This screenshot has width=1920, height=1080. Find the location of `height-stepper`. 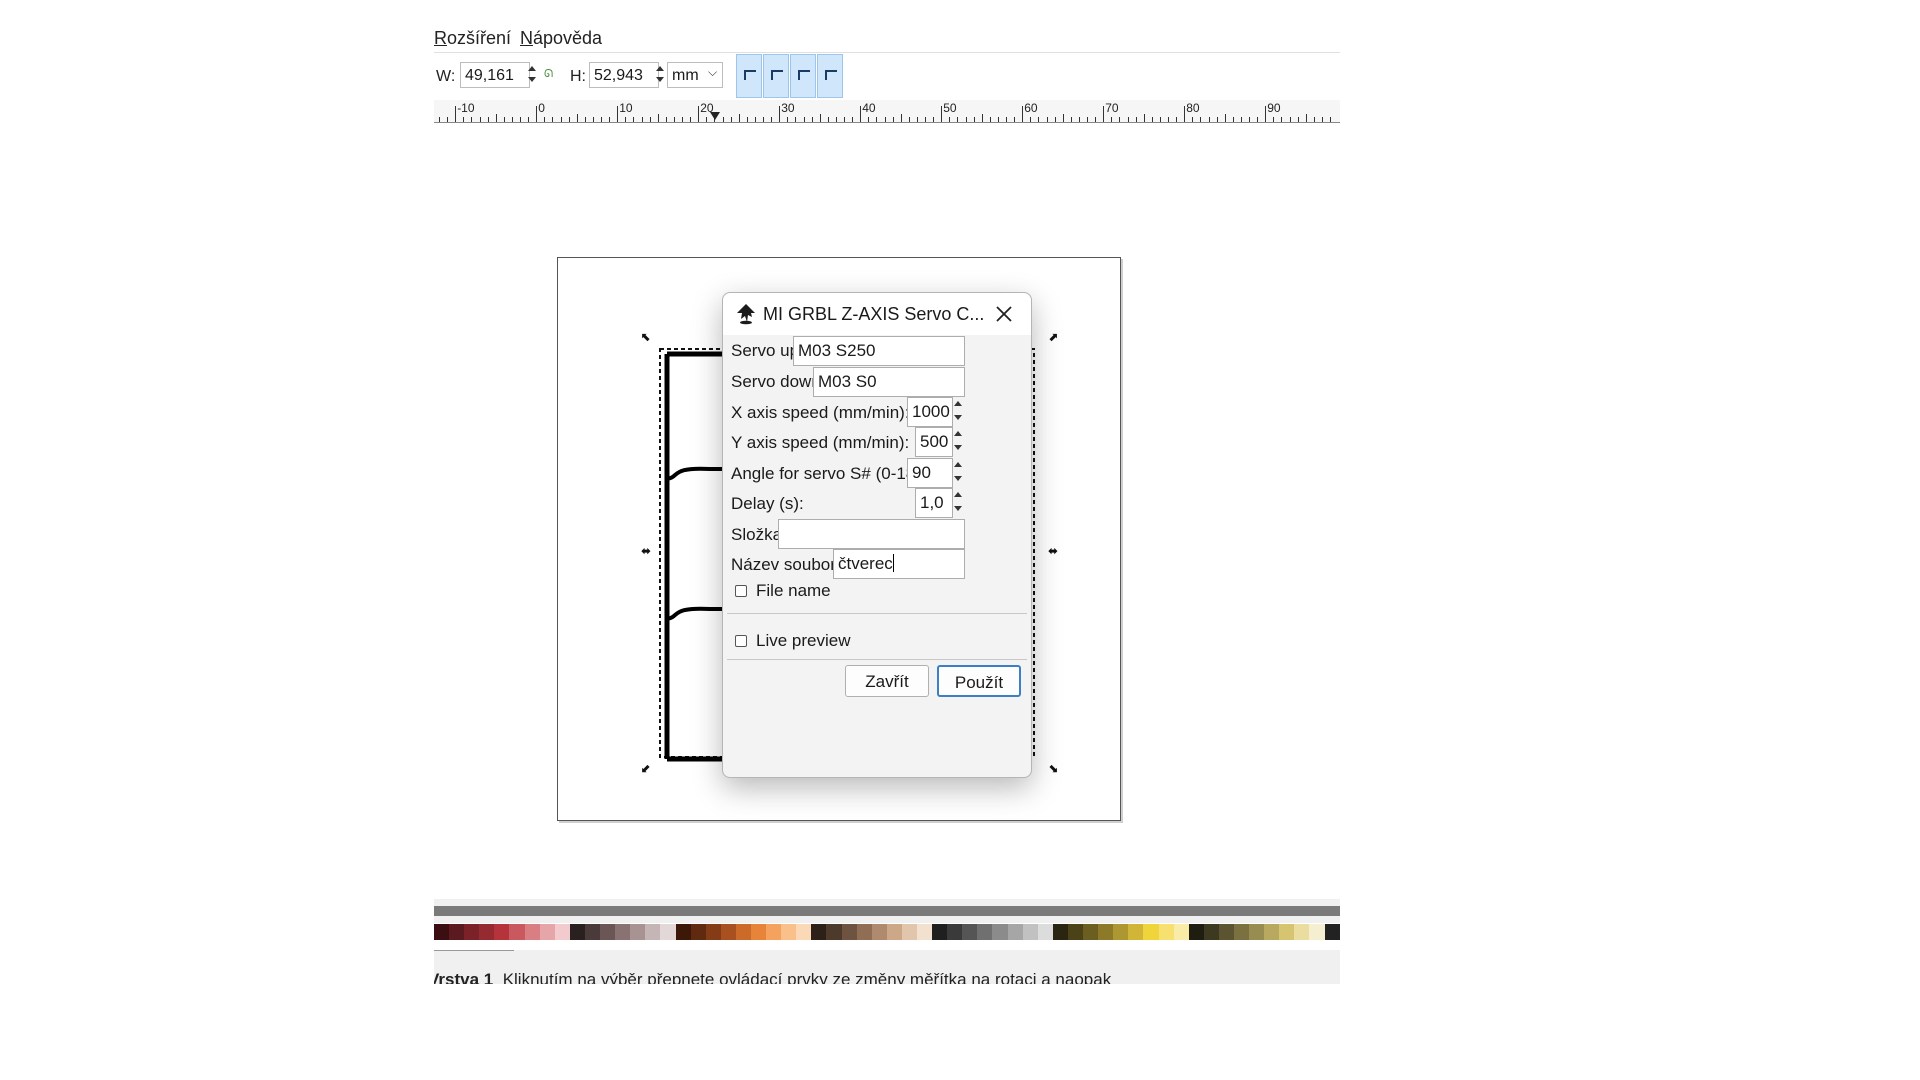

height-stepper is located at coordinates (660, 75).